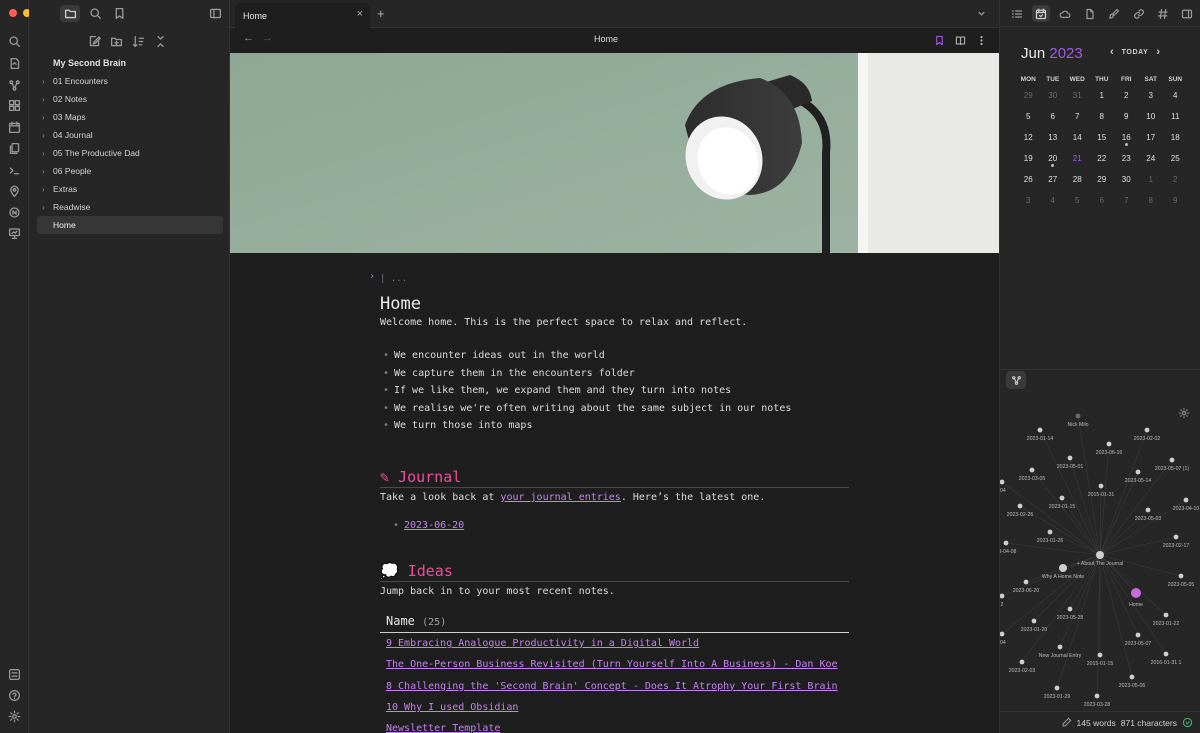  Describe the element at coordinates (95, 13) in the screenshot. I see `search-tab-icon` at that location.